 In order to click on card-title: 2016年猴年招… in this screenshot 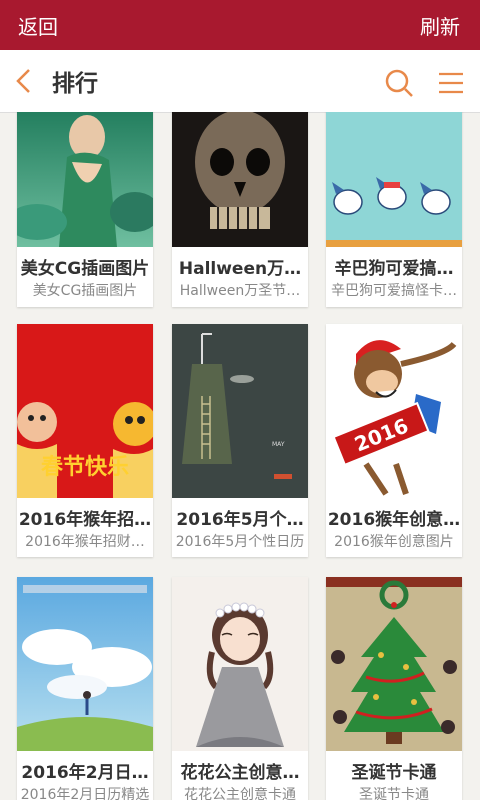, I will do `click(85, 520)`.